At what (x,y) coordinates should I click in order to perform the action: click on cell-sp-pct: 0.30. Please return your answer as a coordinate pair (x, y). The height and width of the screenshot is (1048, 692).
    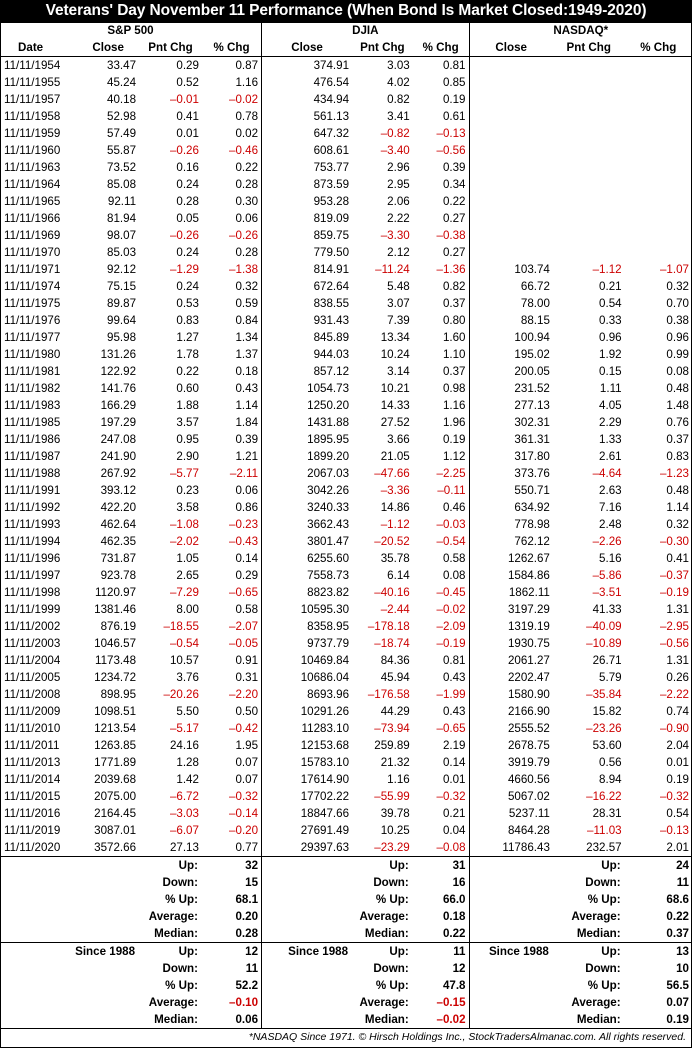
    Looking at the image, I should click on (247, 201).